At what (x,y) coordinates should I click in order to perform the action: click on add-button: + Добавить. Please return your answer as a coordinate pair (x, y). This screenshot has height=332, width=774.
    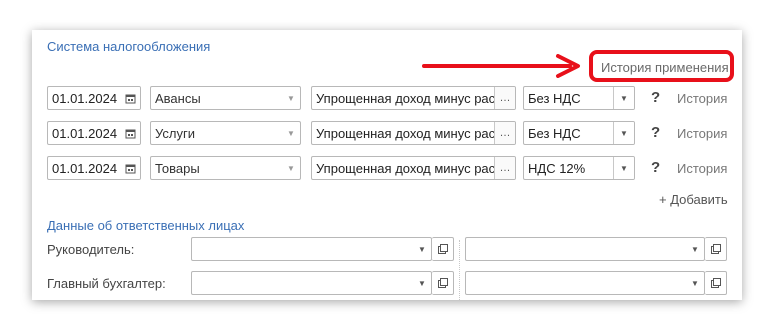
    Looking at the image, I should click on (693, 199).